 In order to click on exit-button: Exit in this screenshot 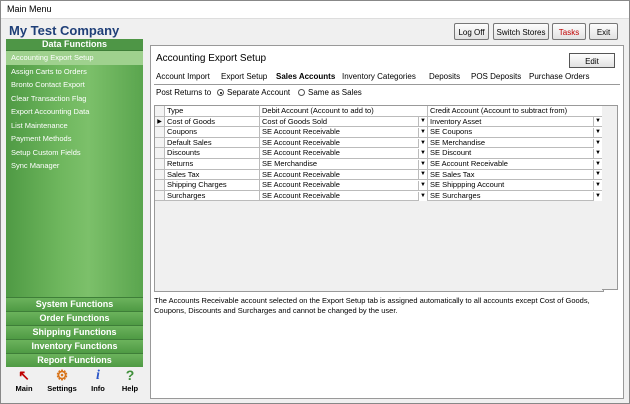, I will do `click(603, 31)`.